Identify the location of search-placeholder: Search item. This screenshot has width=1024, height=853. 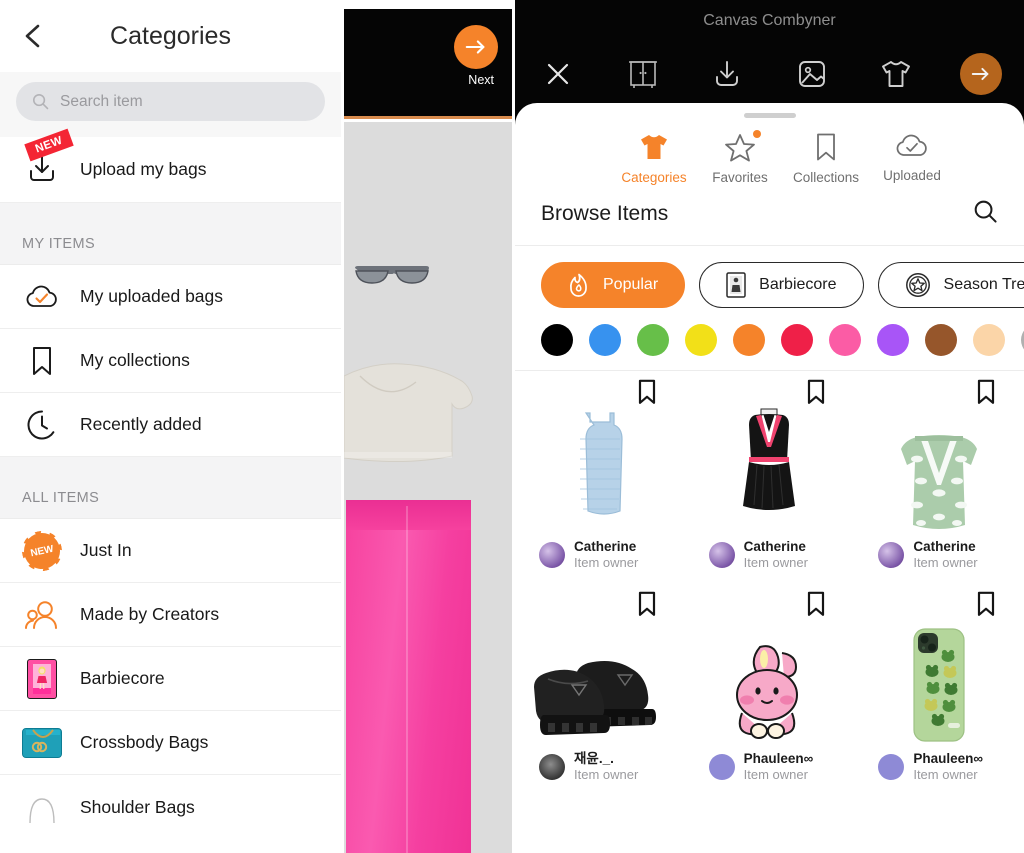
(101, 101).